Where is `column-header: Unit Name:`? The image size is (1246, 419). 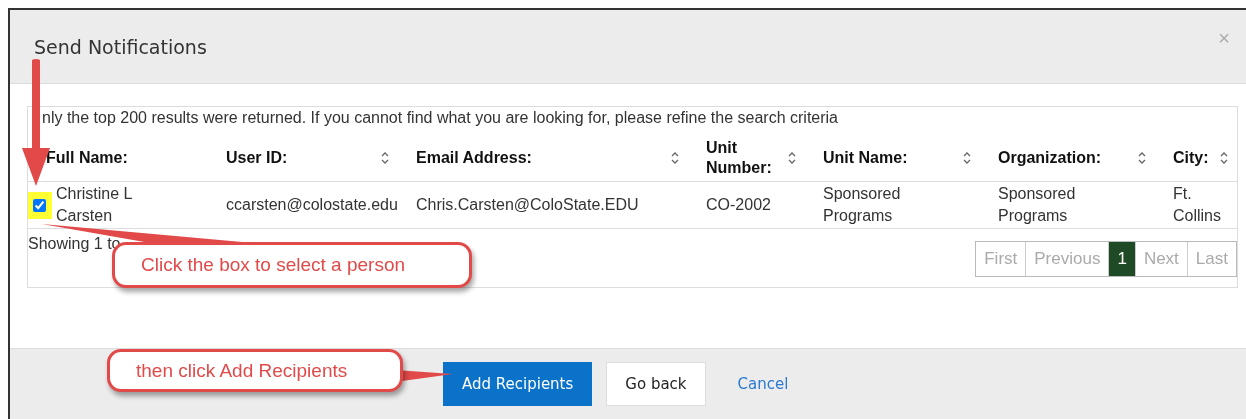 column-header: Unit Name: is located at coordinates (865, 158).